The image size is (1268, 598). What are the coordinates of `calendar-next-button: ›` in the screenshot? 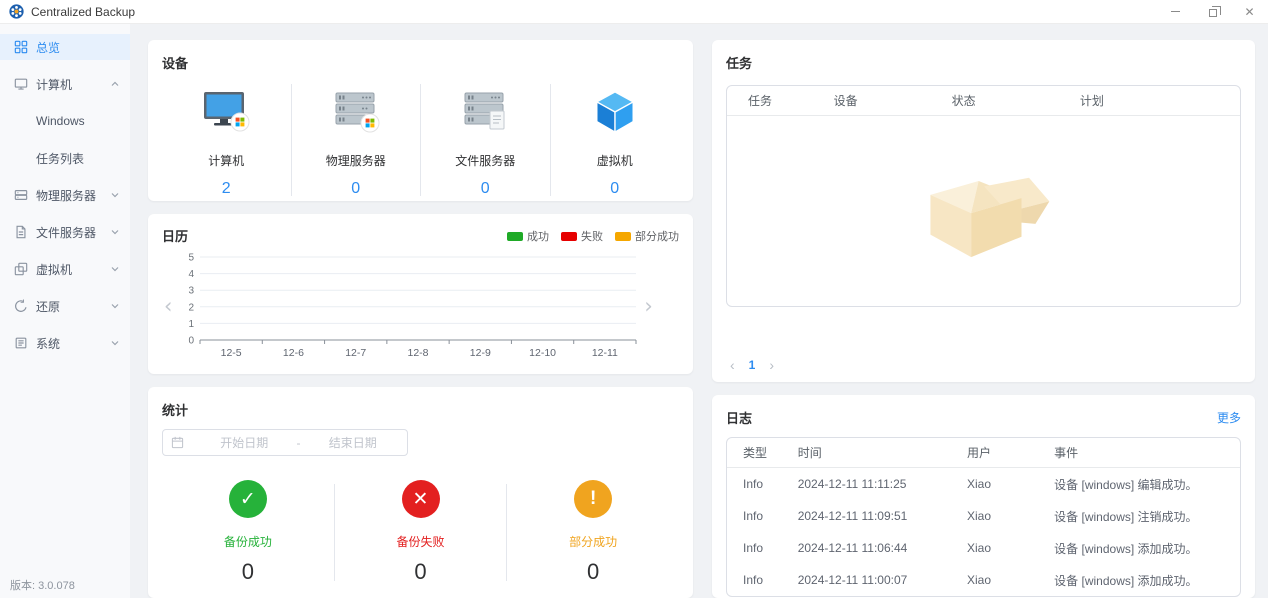 It's located at (648, 306).